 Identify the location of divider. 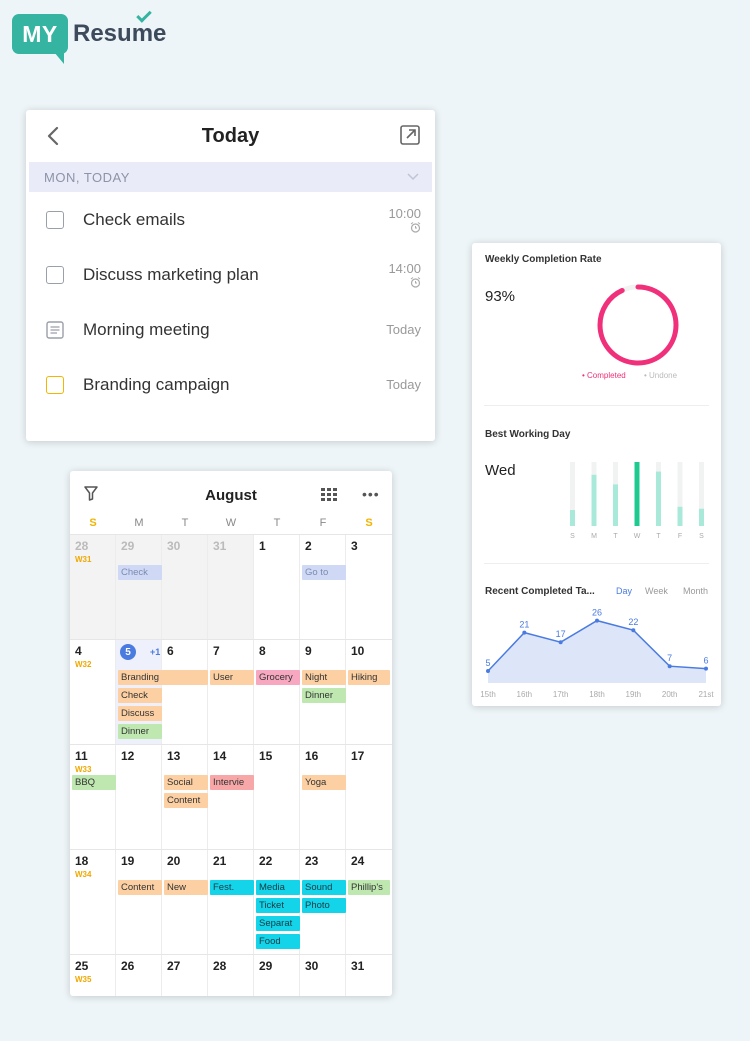
(596, 405).